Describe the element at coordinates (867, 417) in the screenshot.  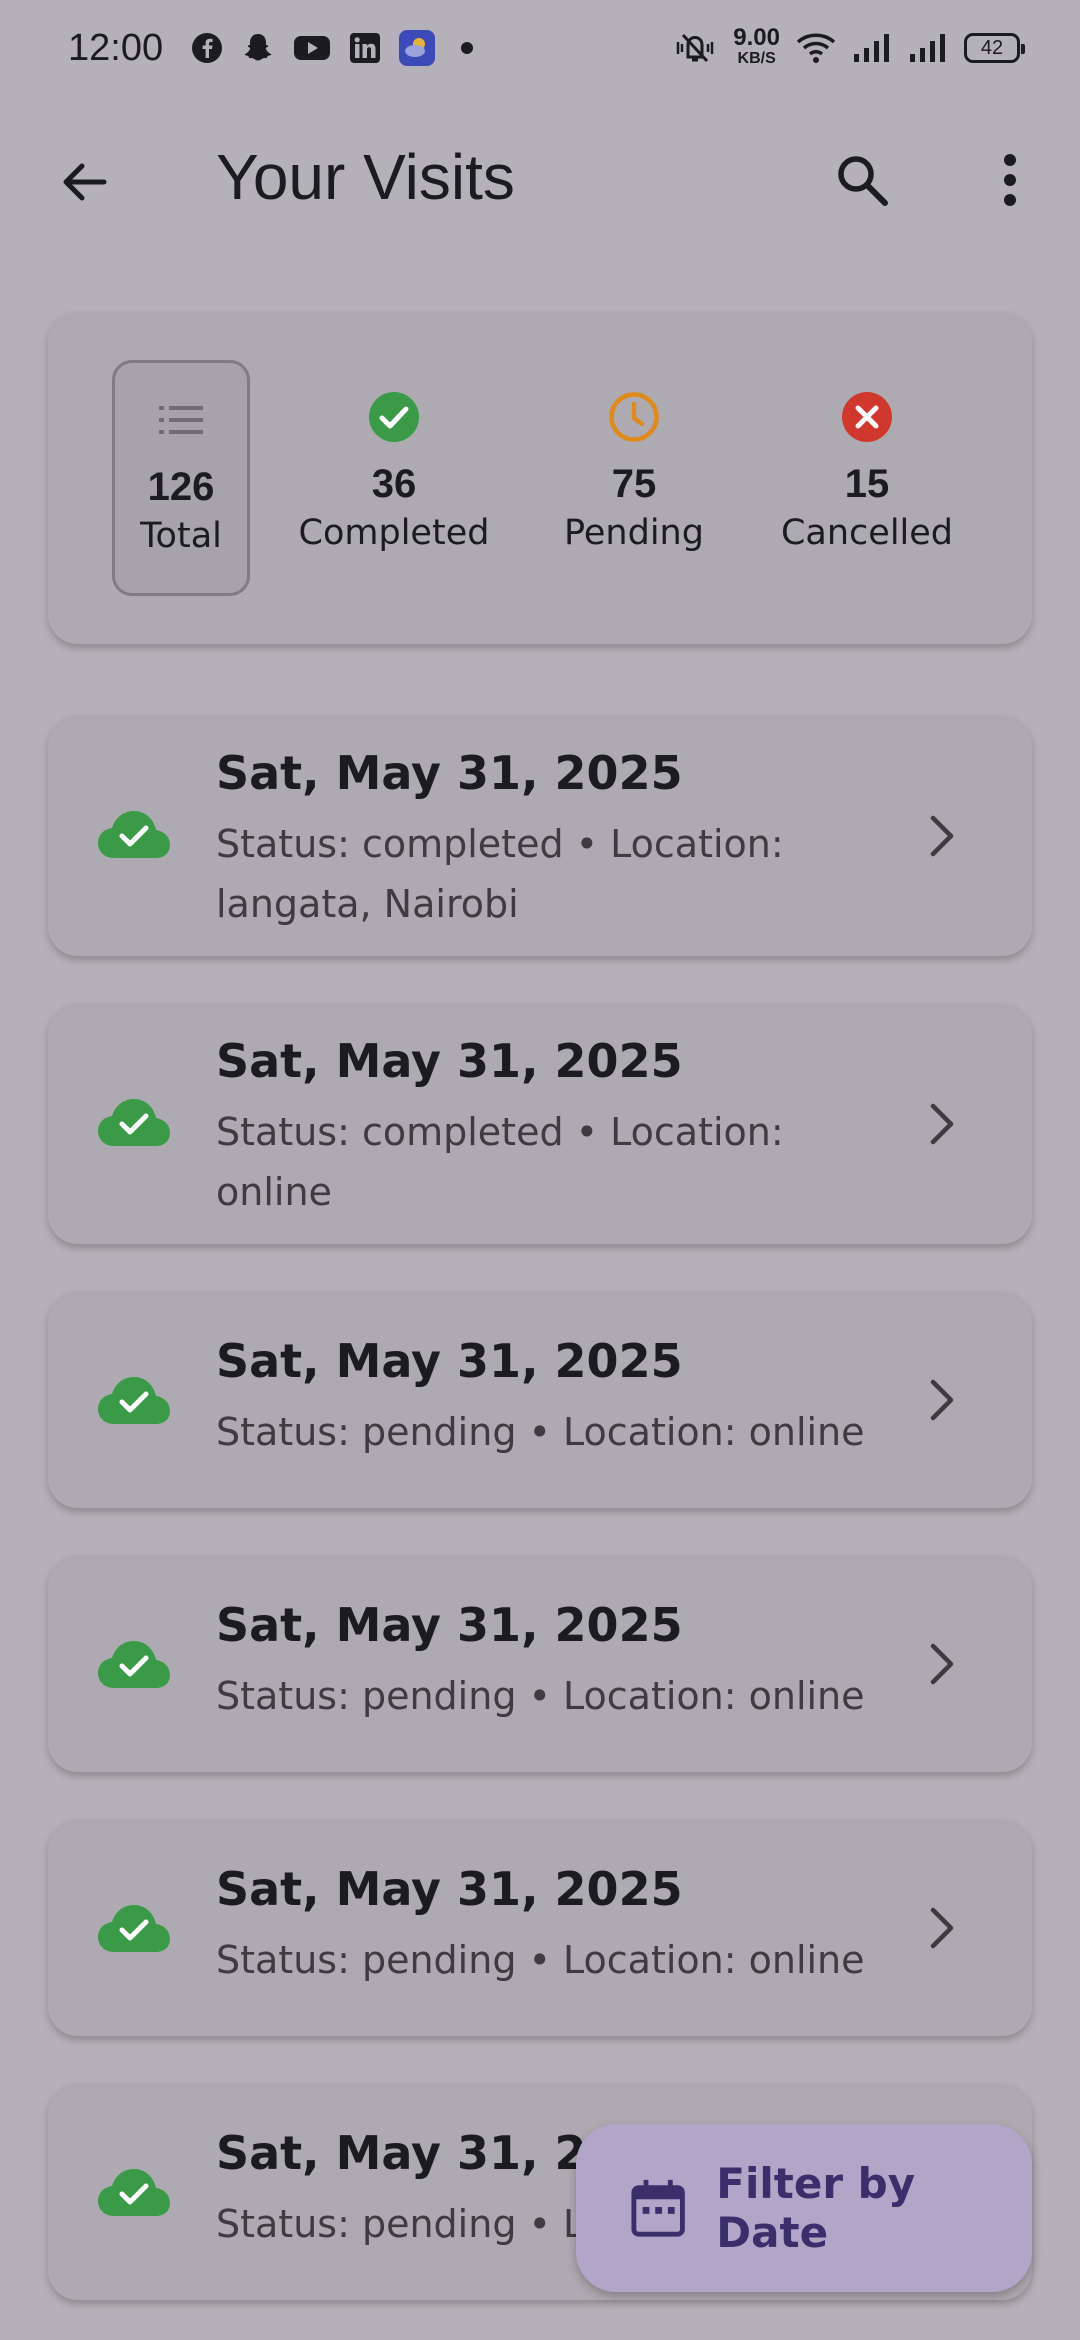
I see `cancel-circle-icon` at that location.